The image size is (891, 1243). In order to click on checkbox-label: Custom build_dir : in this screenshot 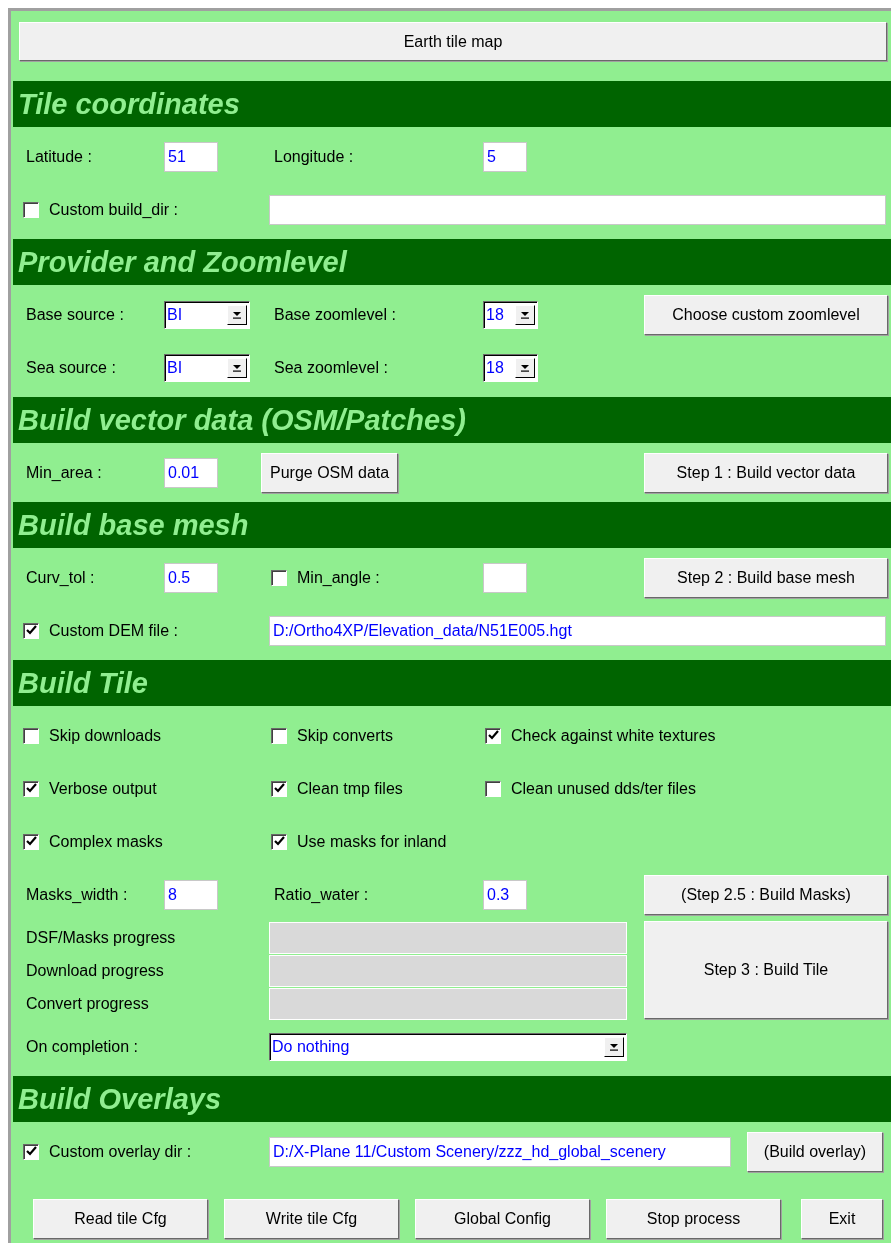, I will do `click(113, 209)`.